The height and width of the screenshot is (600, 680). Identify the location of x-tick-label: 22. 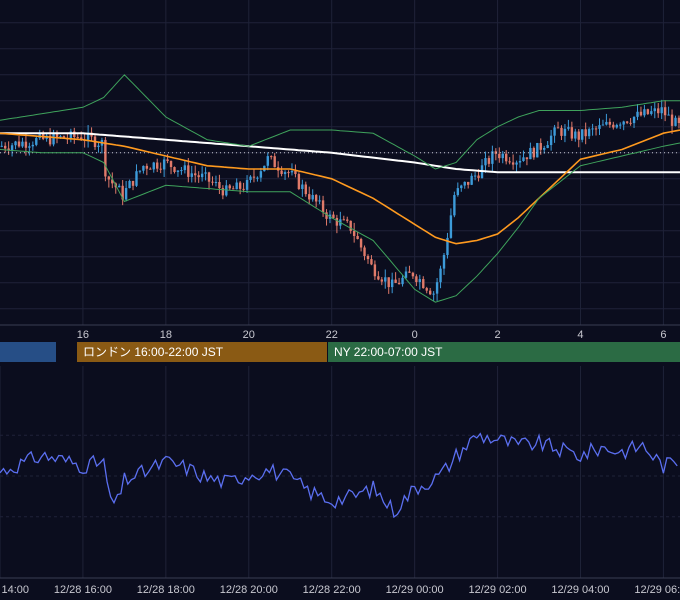
(332, 335).